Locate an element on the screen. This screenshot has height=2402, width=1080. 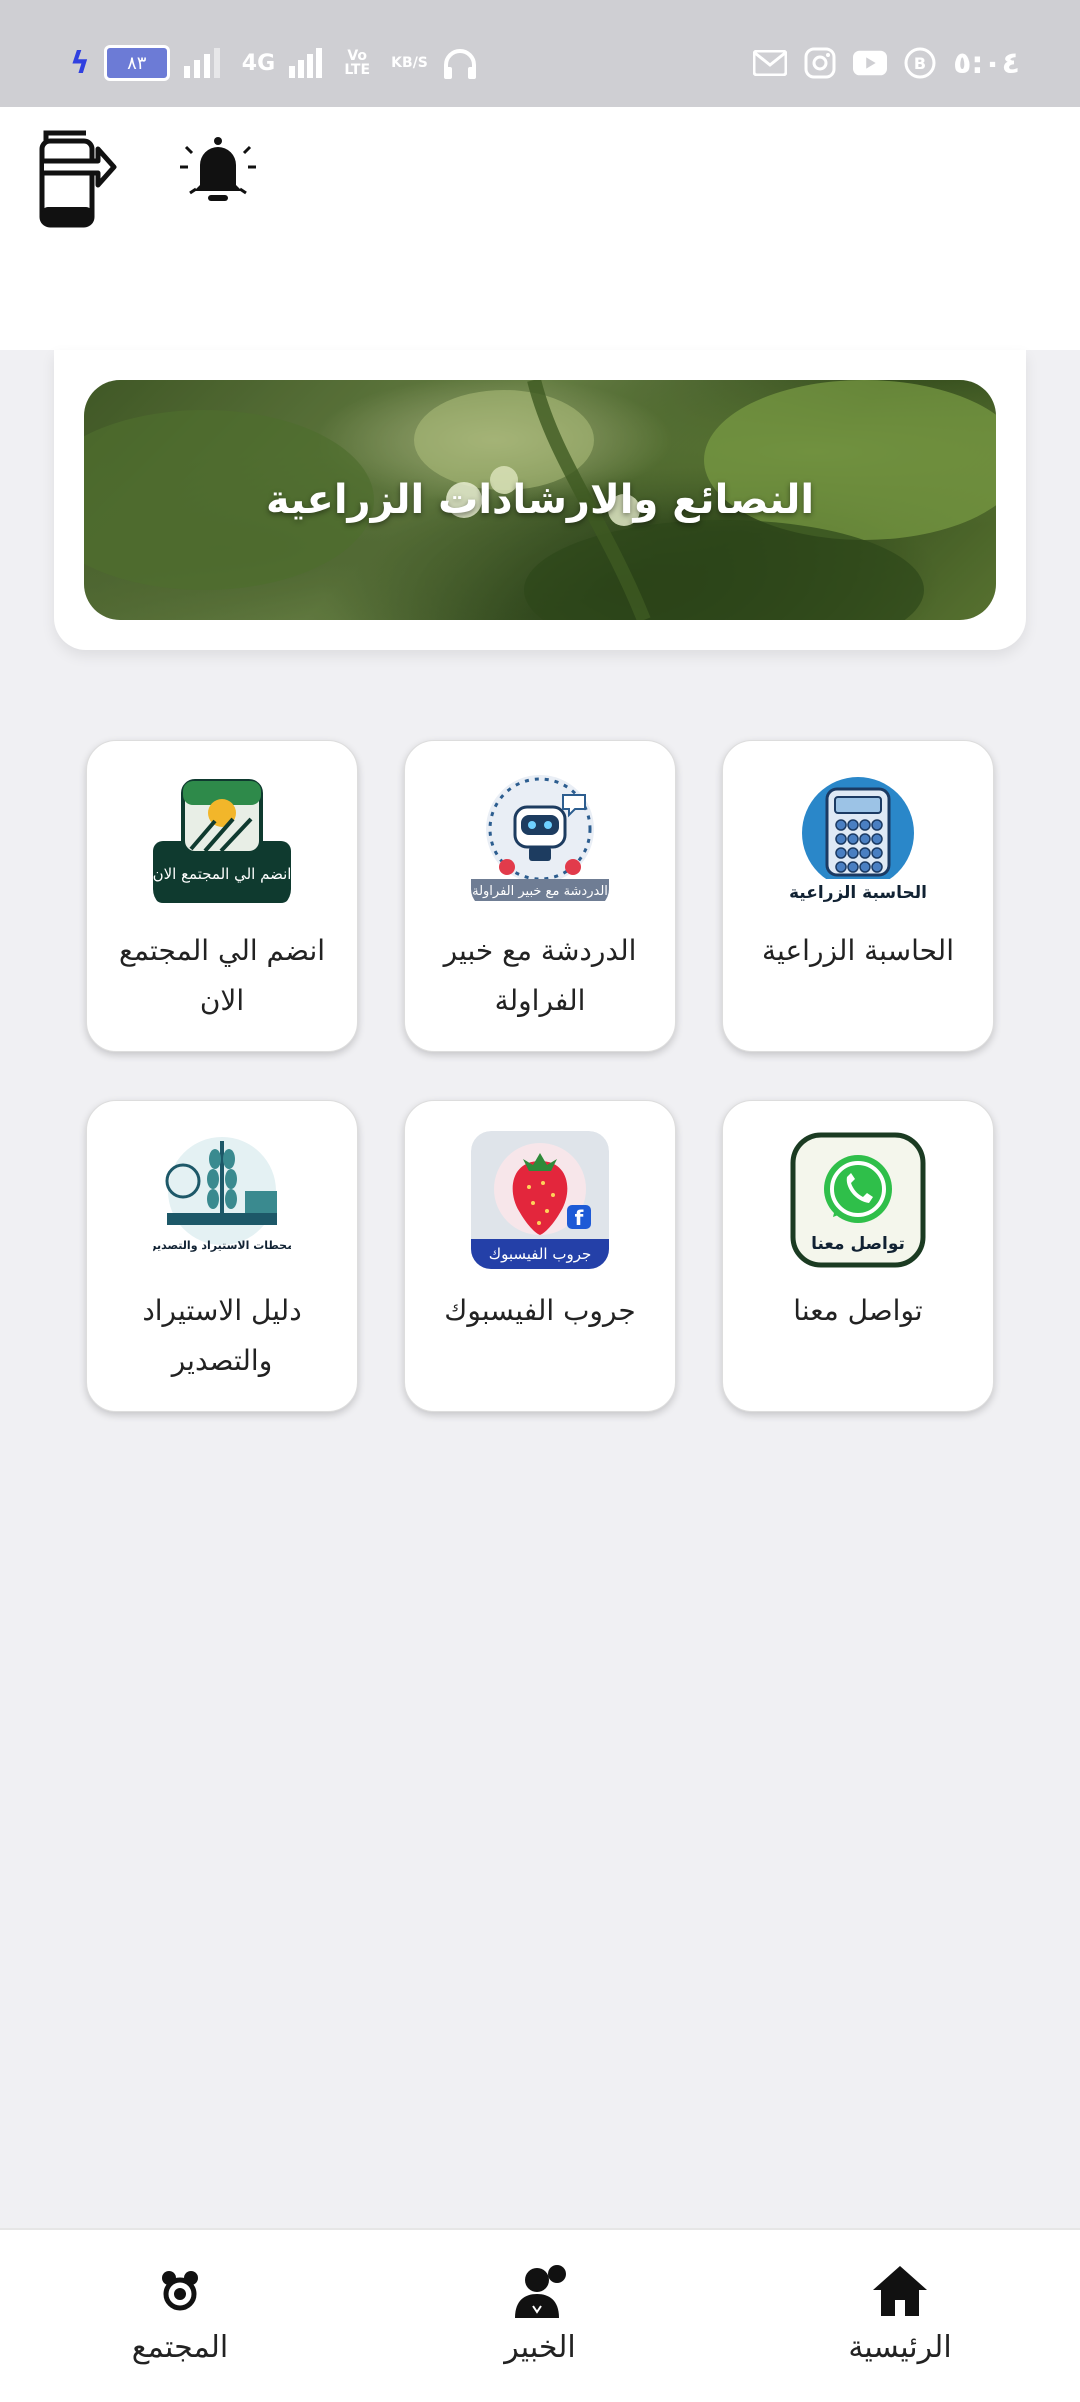
tile-image-caption: انضم الي المجتمع الان is located at coordinates (222, 874).